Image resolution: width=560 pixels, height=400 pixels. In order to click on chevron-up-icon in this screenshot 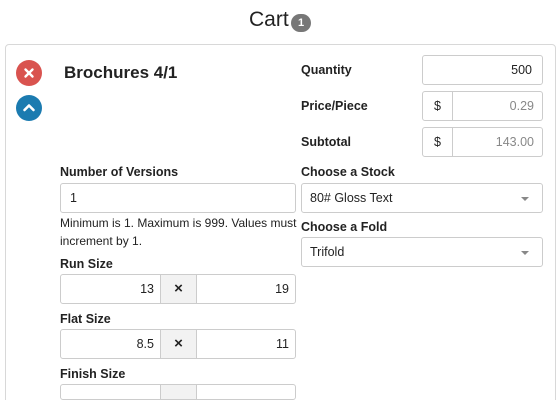, I will do `click(29, 108)`.